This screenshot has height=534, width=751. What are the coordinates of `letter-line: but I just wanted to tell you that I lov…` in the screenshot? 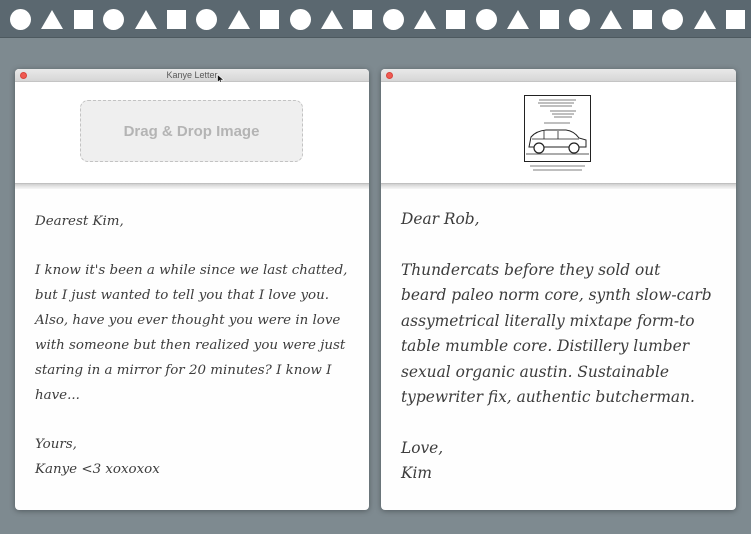 It's located at (182, 295).